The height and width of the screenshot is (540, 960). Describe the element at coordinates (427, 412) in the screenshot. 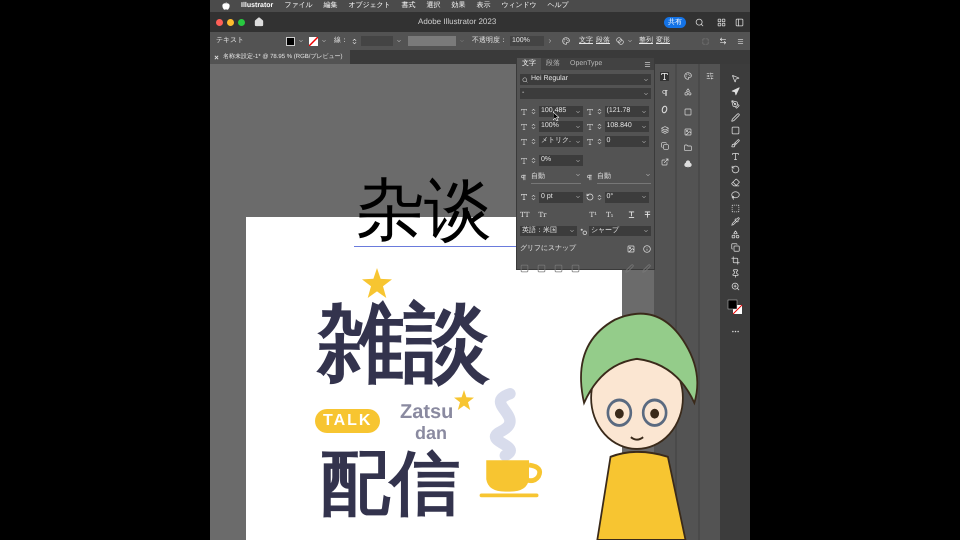

I see `logo-romaji: Zatsu` at that location.